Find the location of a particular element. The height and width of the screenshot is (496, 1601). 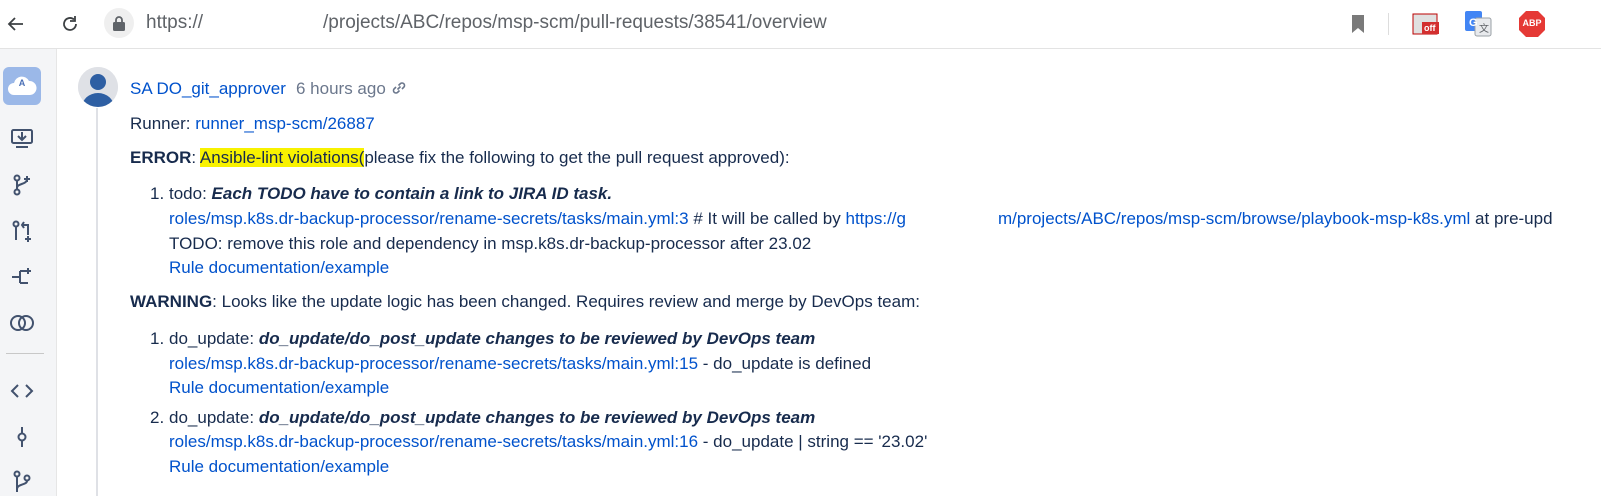

bookmark-icon is located at coordinates (1358, 24).